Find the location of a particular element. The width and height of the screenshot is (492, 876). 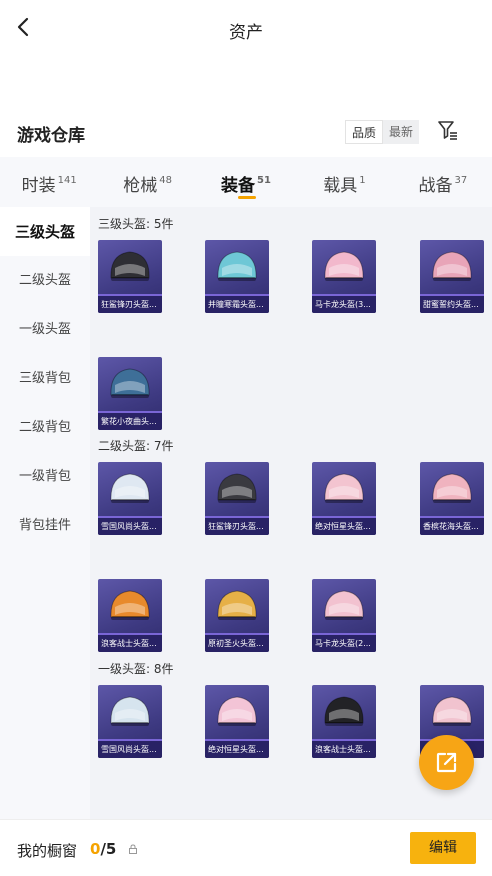

lock-icon is located at coordinates (133, 849).